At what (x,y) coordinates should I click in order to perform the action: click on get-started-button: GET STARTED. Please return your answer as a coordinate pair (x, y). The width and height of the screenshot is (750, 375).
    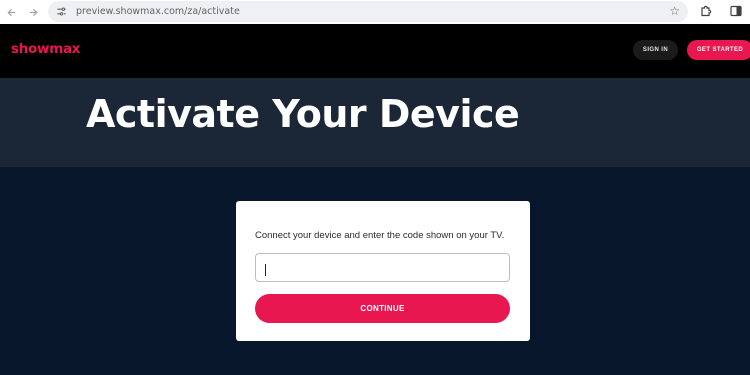
    Looking at the image, I should click on (718, 50).